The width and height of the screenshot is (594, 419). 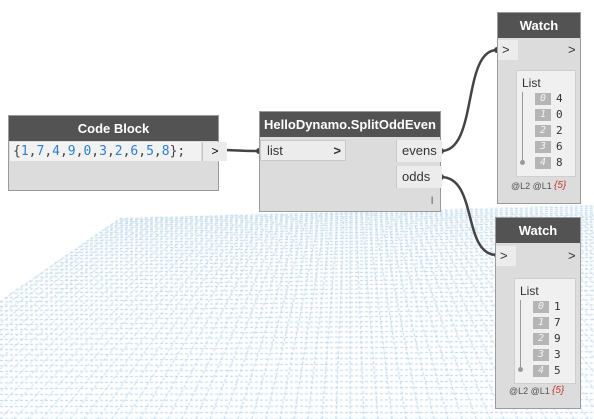 I want to click on port-label: list, so click(x=275, y=150).